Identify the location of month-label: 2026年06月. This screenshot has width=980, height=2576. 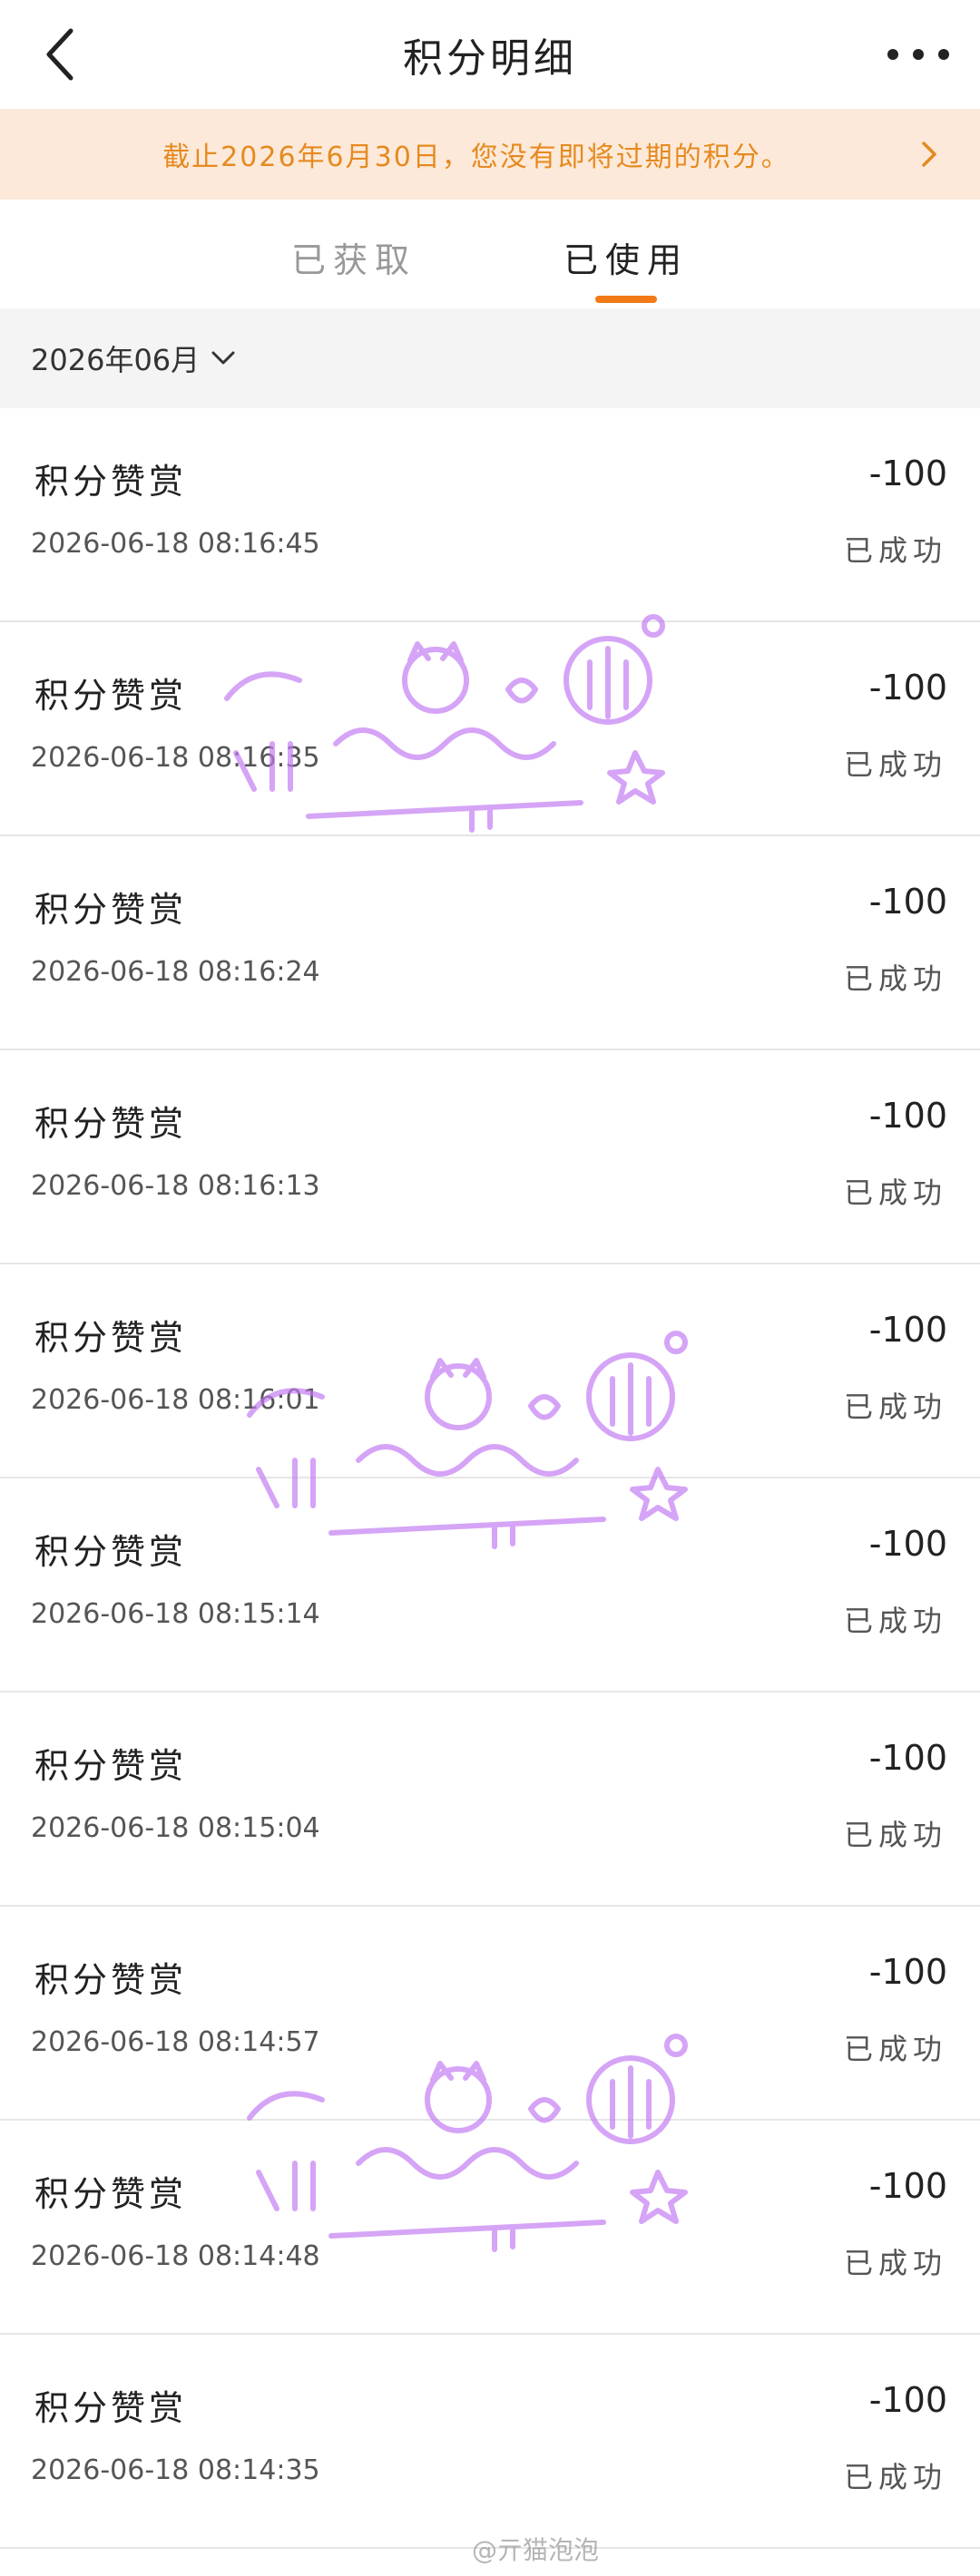
(116, 360).